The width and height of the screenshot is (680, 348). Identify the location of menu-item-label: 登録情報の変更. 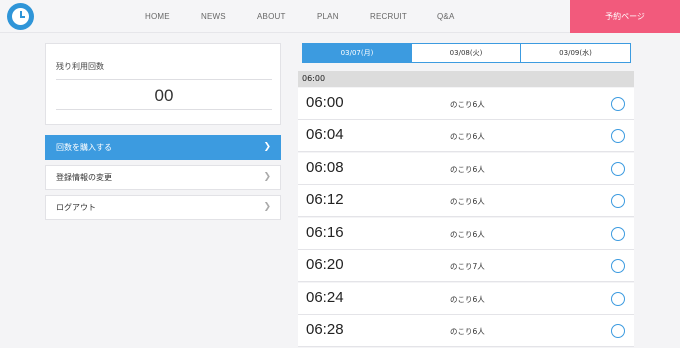
(84, 177).